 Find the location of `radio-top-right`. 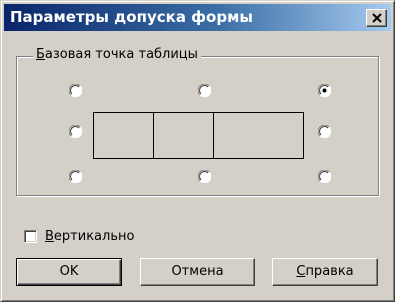

radio-top-right is located at coordinates (324, 90).